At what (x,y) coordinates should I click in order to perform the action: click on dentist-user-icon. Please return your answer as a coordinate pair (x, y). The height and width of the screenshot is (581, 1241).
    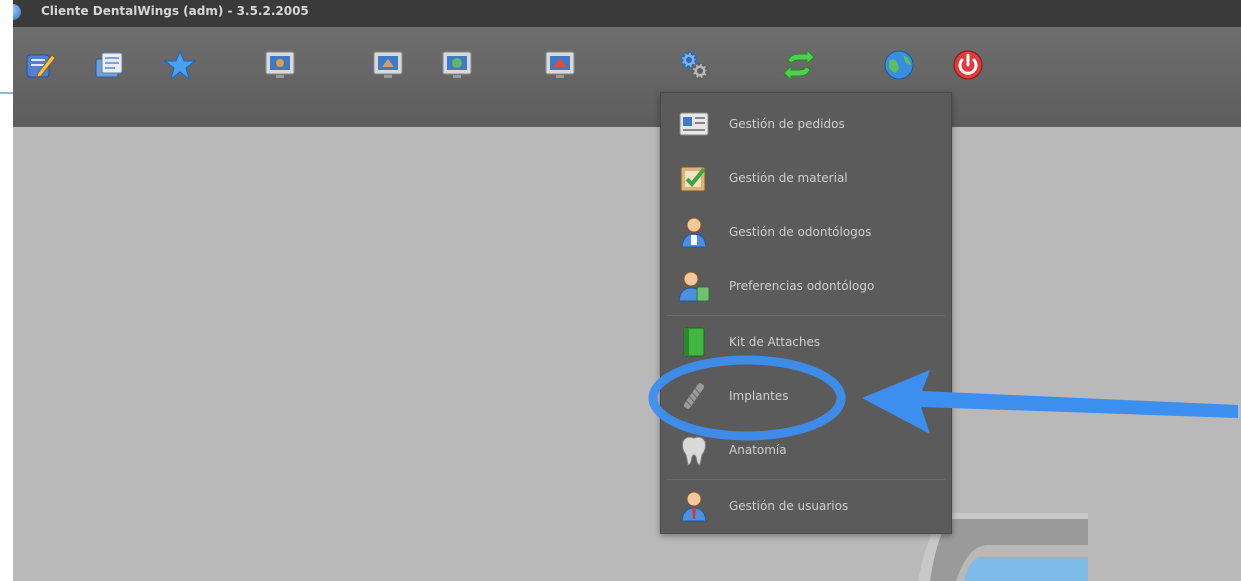
    Looking at the image, I should click on (694, 232).